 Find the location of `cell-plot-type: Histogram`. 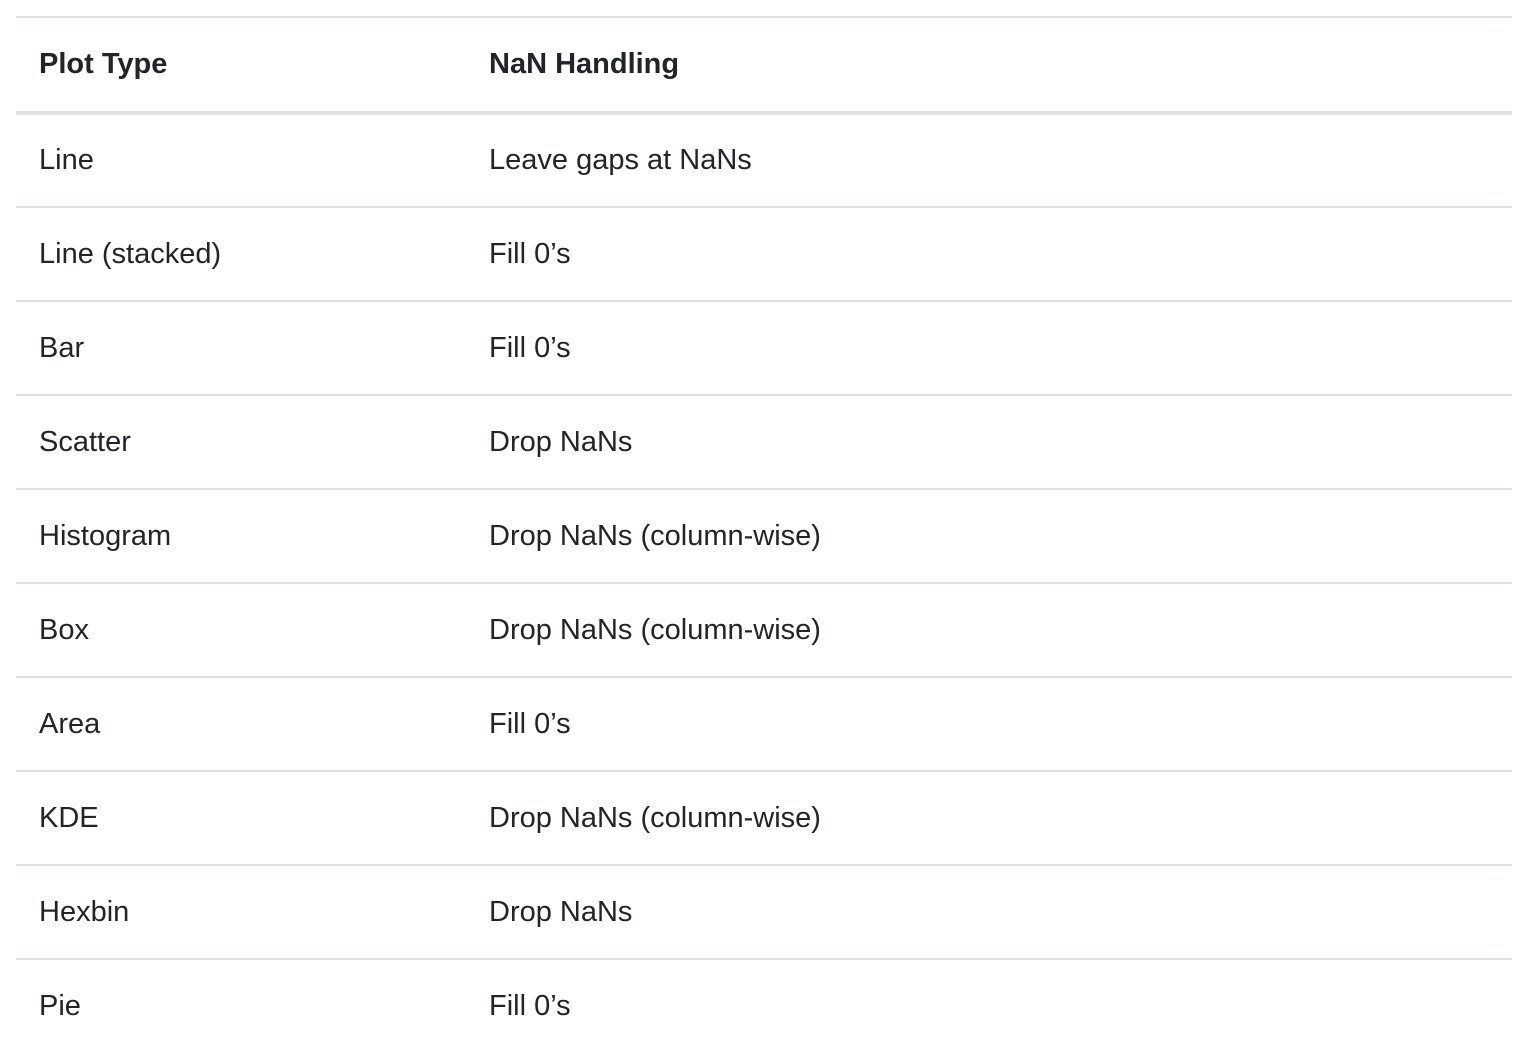

cell-plot-type: Histogram is located at coordinates (241, 536).